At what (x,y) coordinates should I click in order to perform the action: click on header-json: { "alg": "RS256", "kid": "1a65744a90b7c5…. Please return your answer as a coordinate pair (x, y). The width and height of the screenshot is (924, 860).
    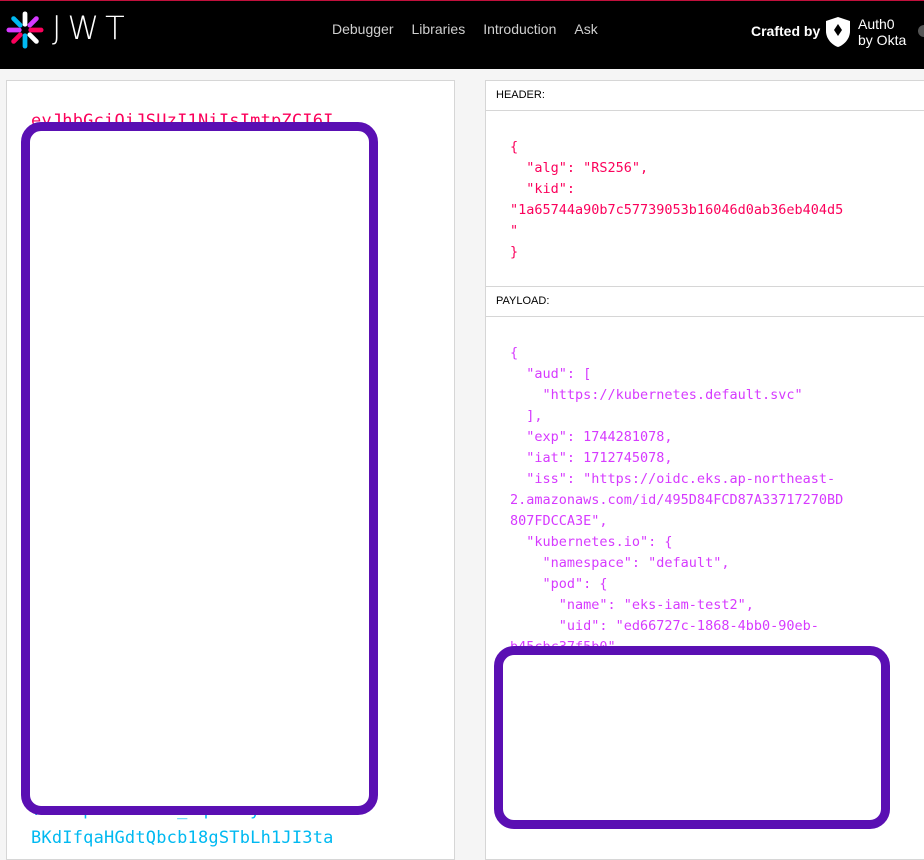
    Looking at the image, I should click on (676, 200).